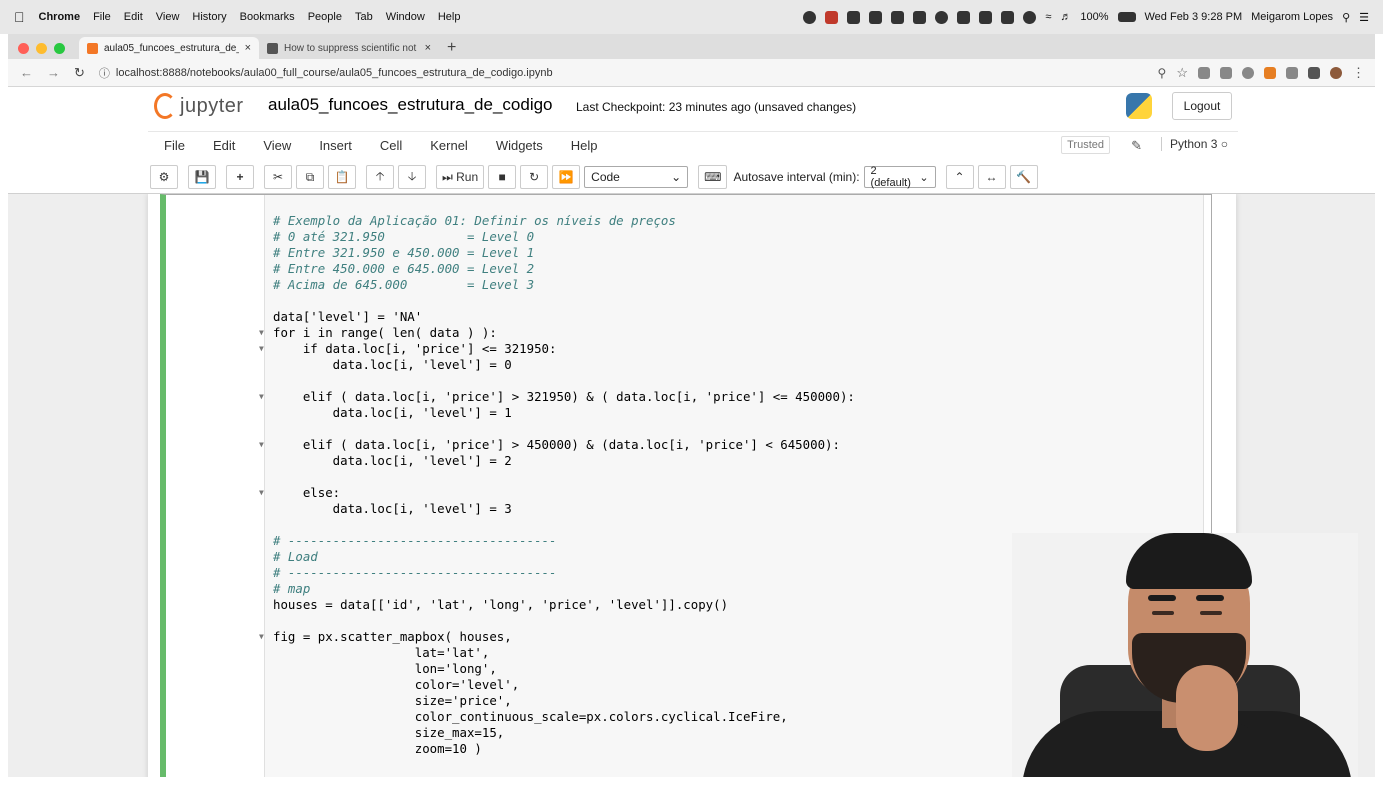  Describe the element at coordinates (534, 177) in the screenshot. I see `restart-kernel-icon: ↻` at that location.